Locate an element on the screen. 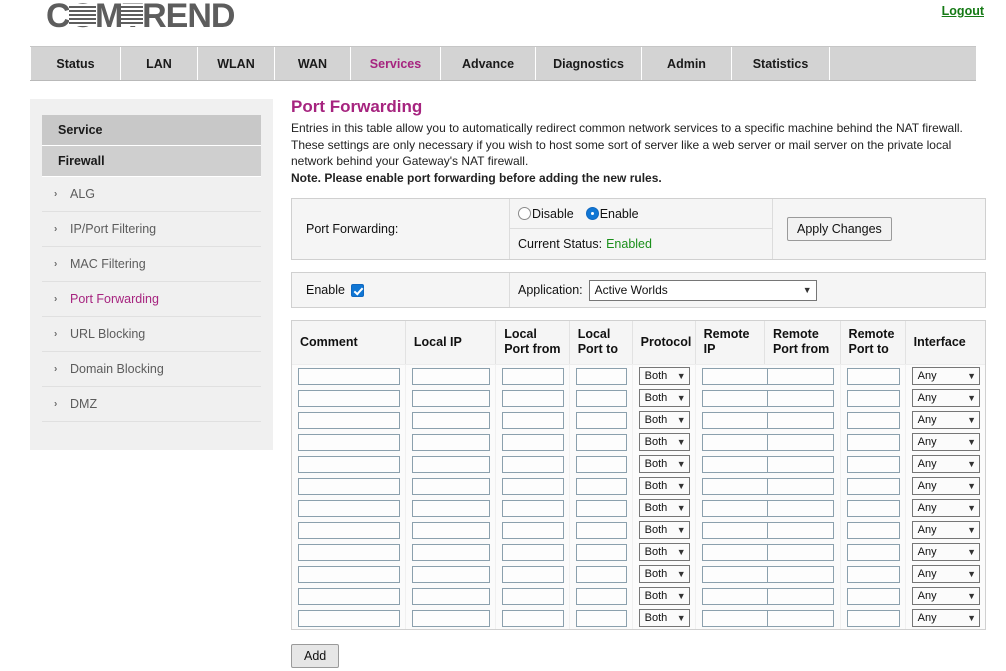 This screenshot has height=671, width=1006. nav-tab-wlan: WLAN is located at coordinates (236, 63).